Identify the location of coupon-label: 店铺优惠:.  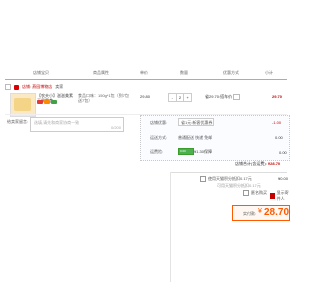
(159, 122).